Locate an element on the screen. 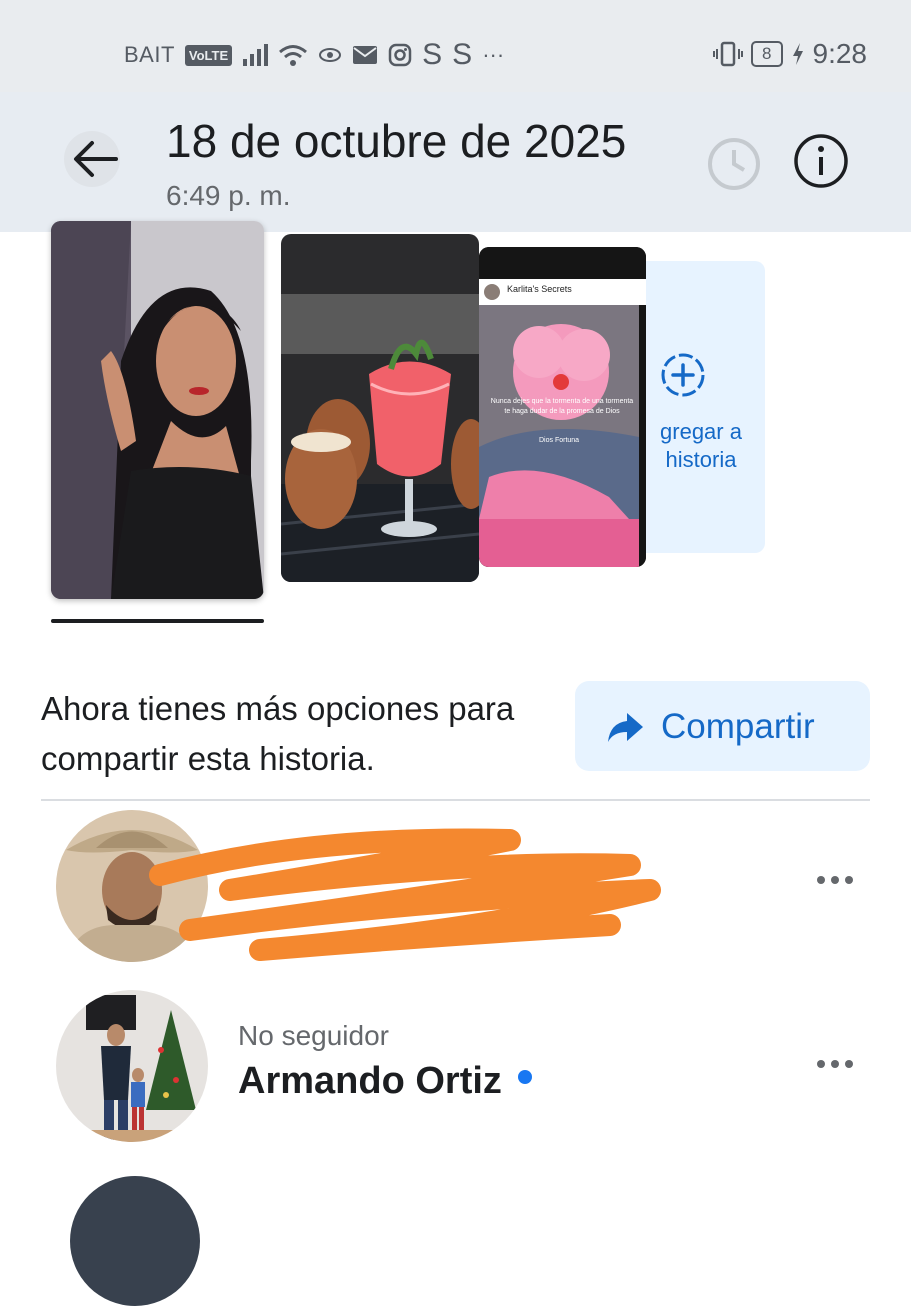 This screenshot has height=1306, width=911. page-title: 18 de octubre de 2025 is located at coordinates (396, 141).